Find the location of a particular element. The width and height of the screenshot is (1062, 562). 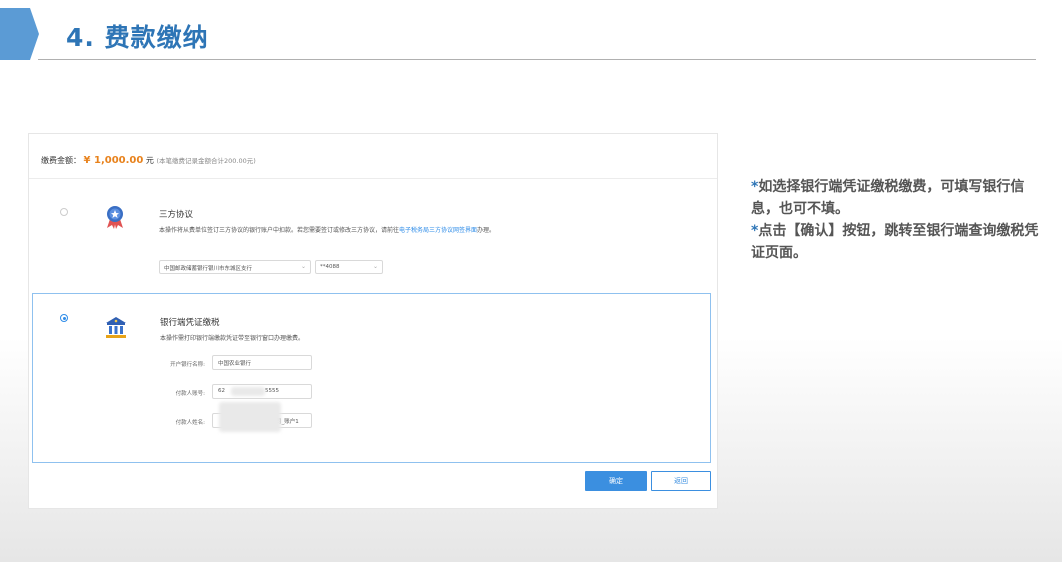

bank-name-label: 开户银行名称: is located at coordinates (187, 365).